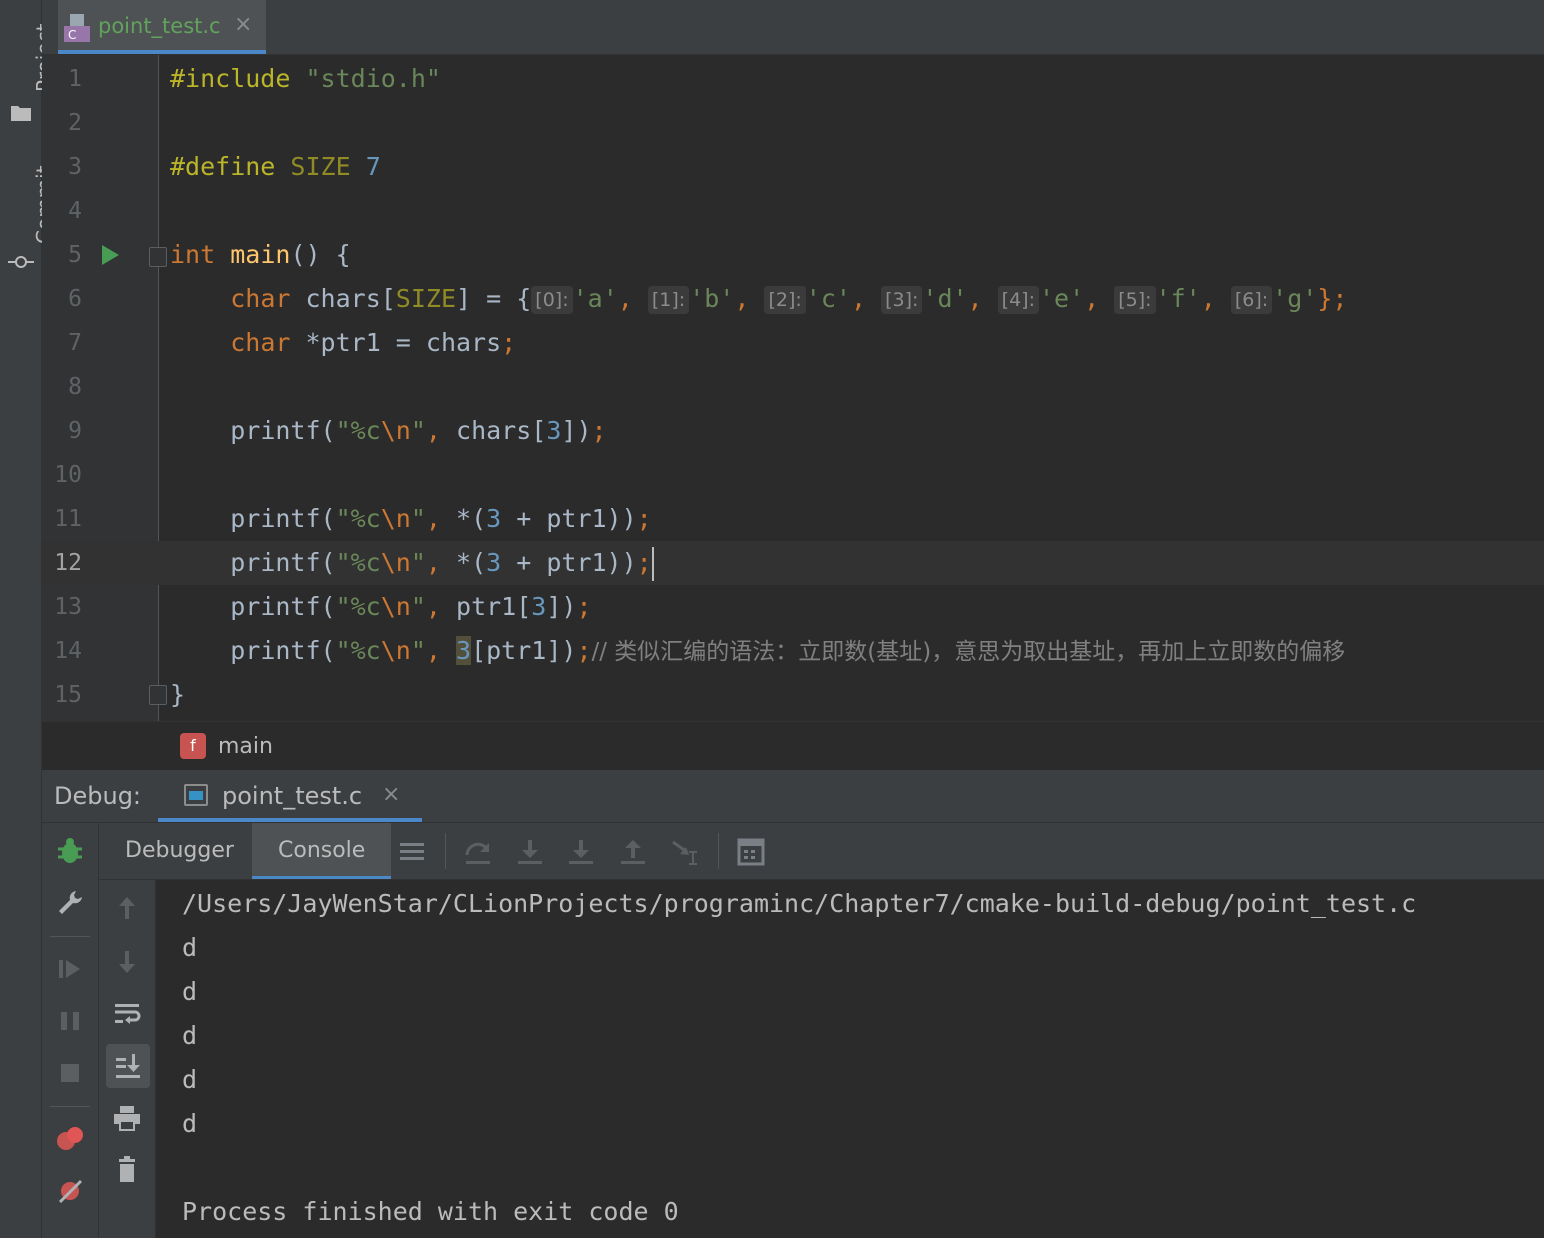  Describe the element at coordinates (322, 851) in the screenshot. I see `tab-console: Console` at that location.